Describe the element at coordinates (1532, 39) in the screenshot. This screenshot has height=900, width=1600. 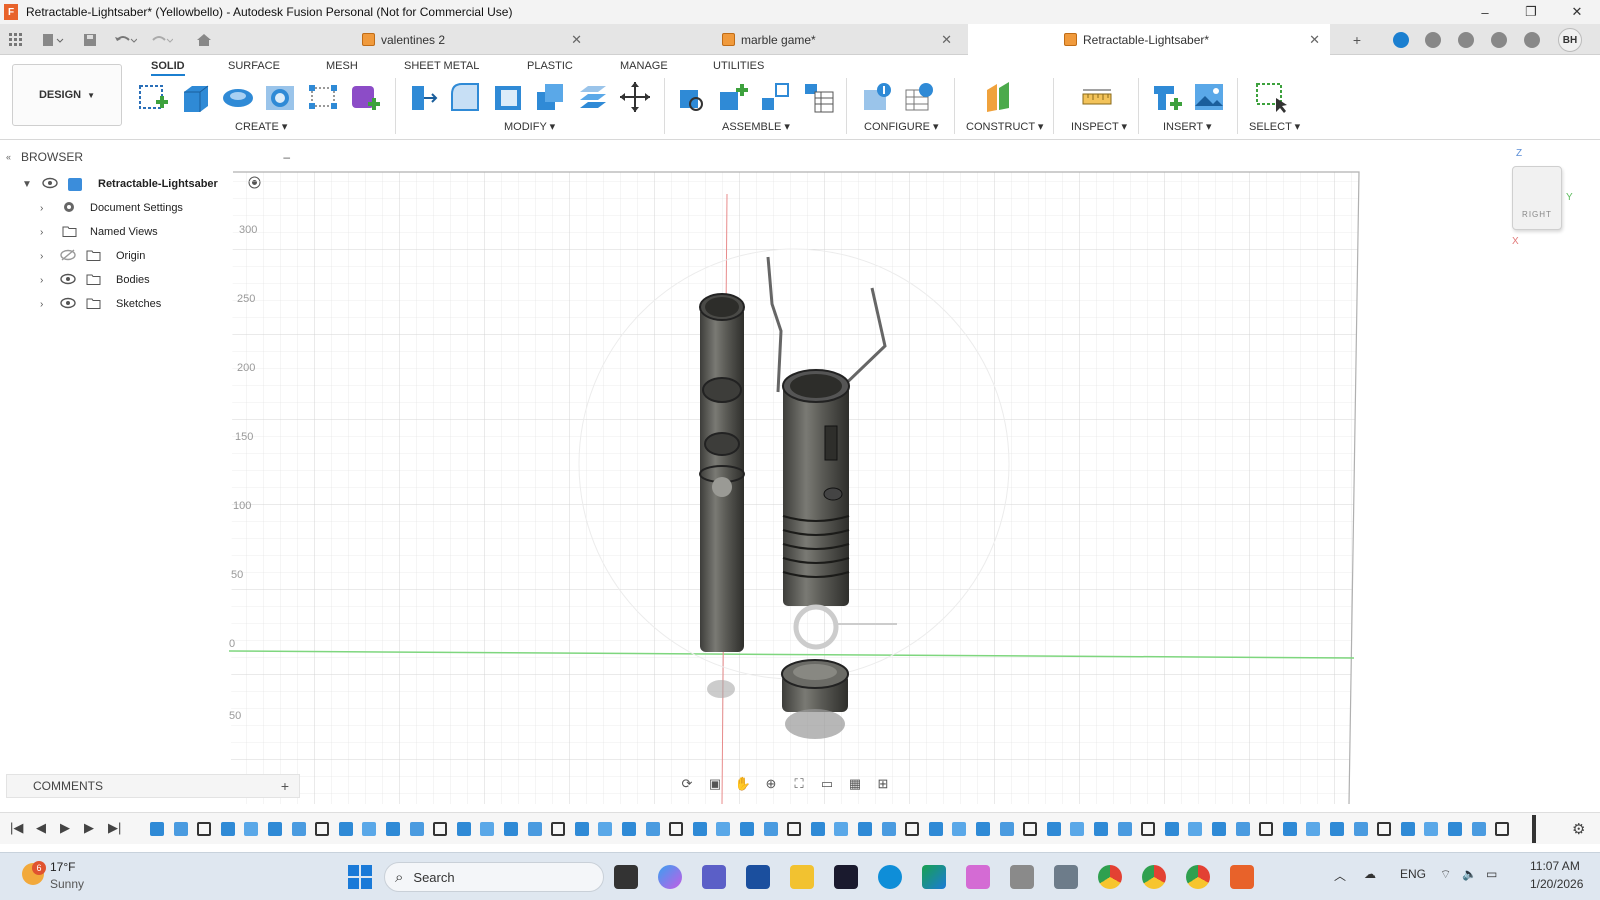
I see `help-icon` at that location.